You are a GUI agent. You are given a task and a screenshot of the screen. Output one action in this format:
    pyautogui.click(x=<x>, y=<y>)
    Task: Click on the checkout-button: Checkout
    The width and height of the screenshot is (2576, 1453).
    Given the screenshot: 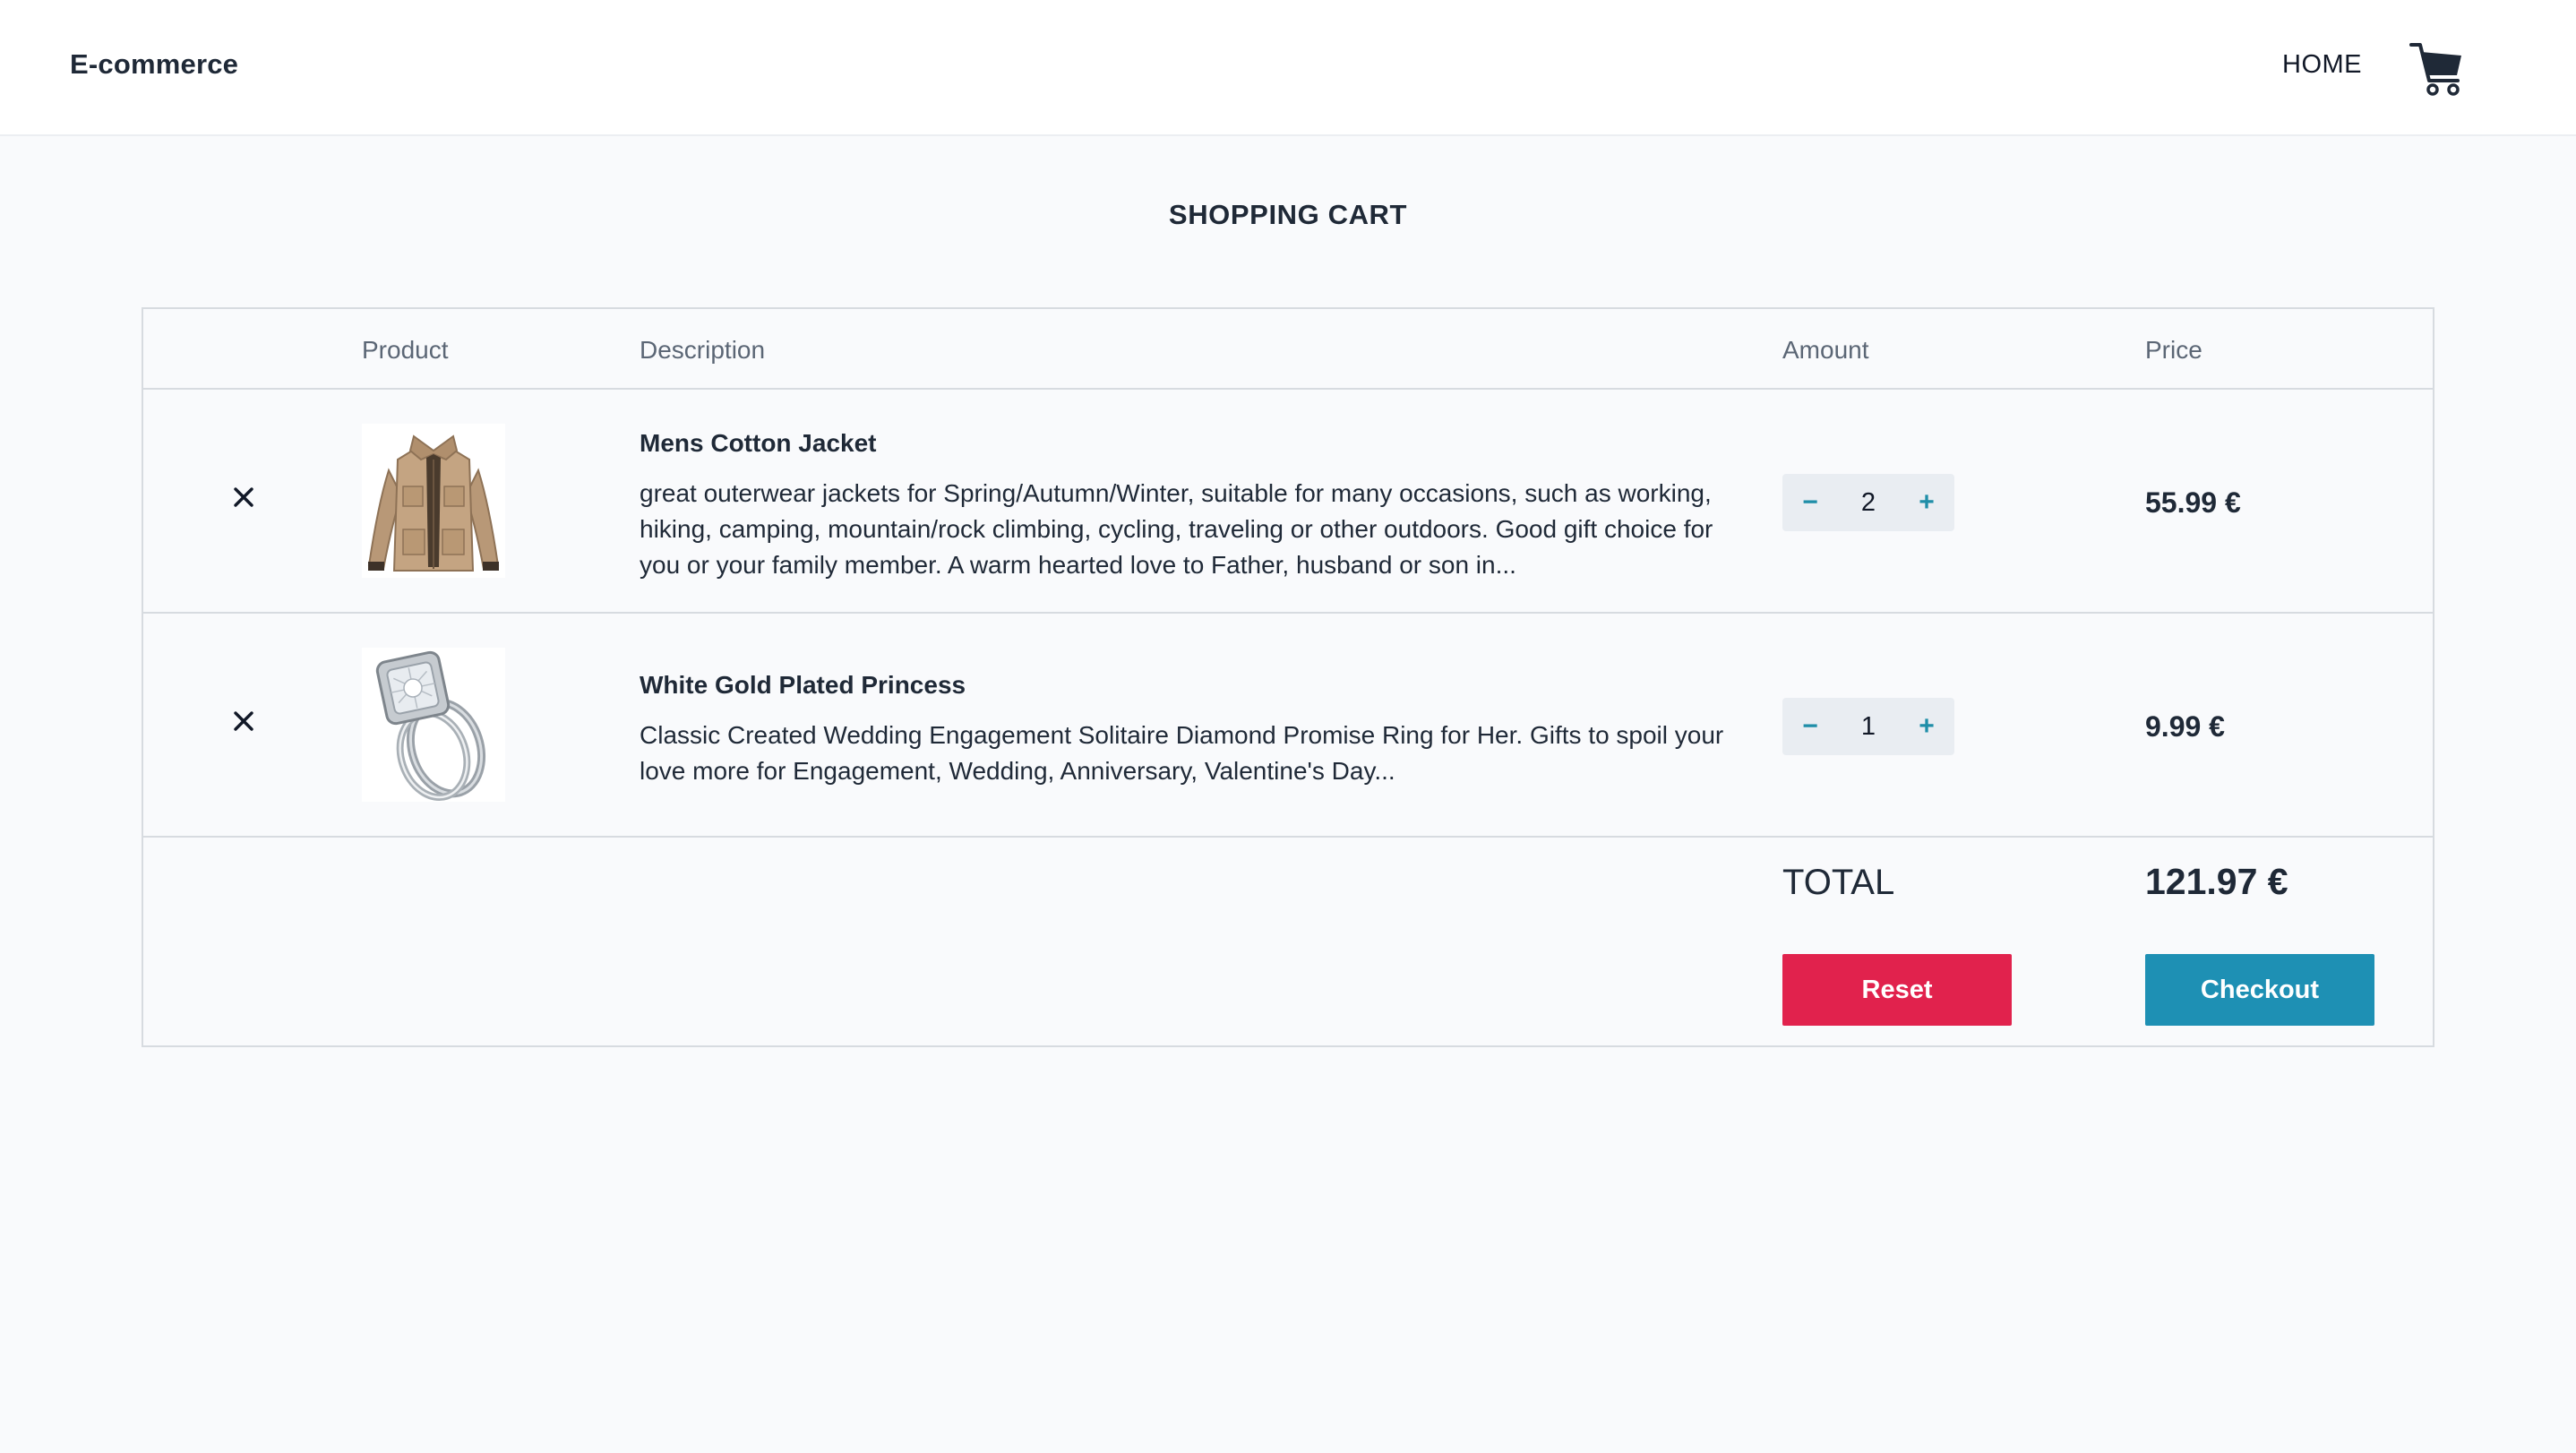 What is the action you would take?
    pyautogui.click(x=2259, y=990)
    